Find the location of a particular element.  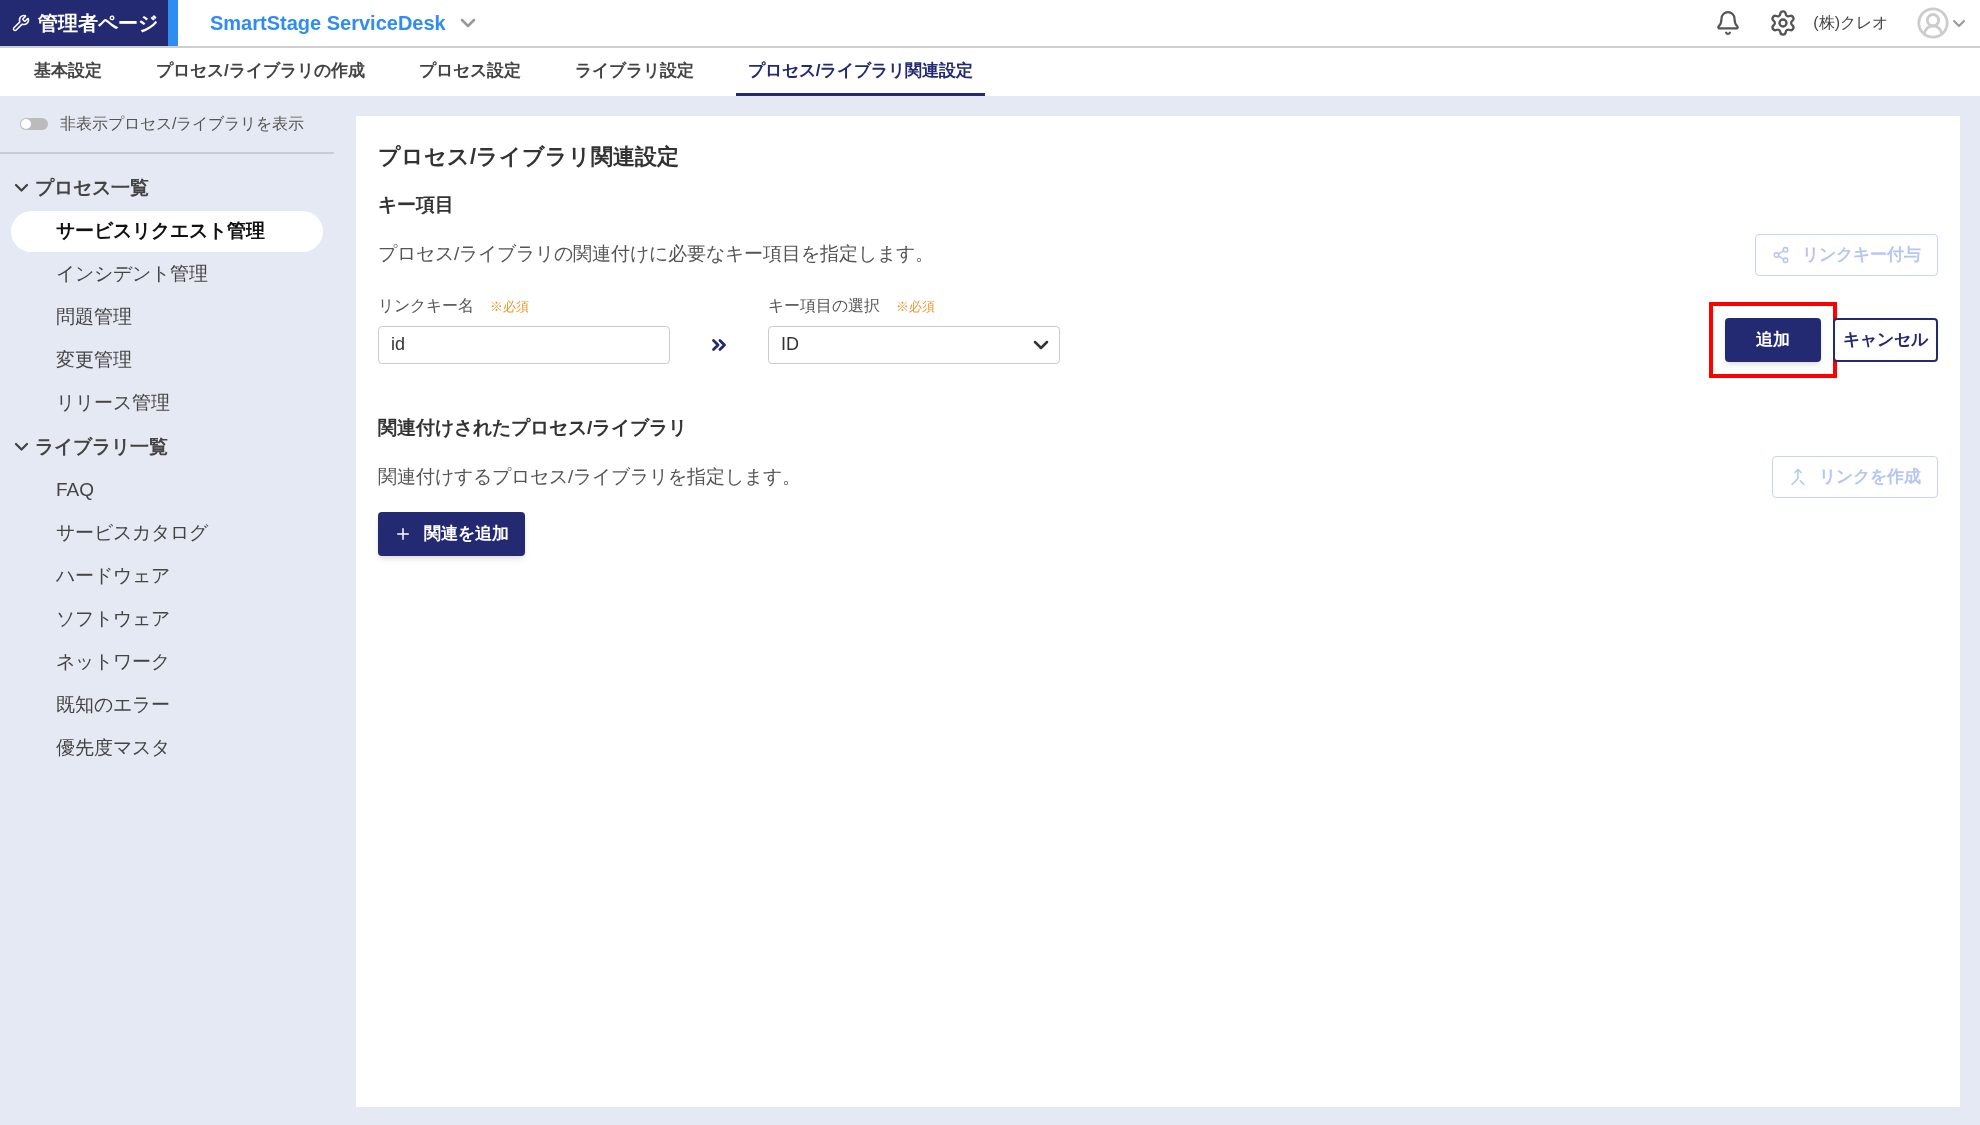

company-name: (株)クレオ is located at coordinates (1850, 23).